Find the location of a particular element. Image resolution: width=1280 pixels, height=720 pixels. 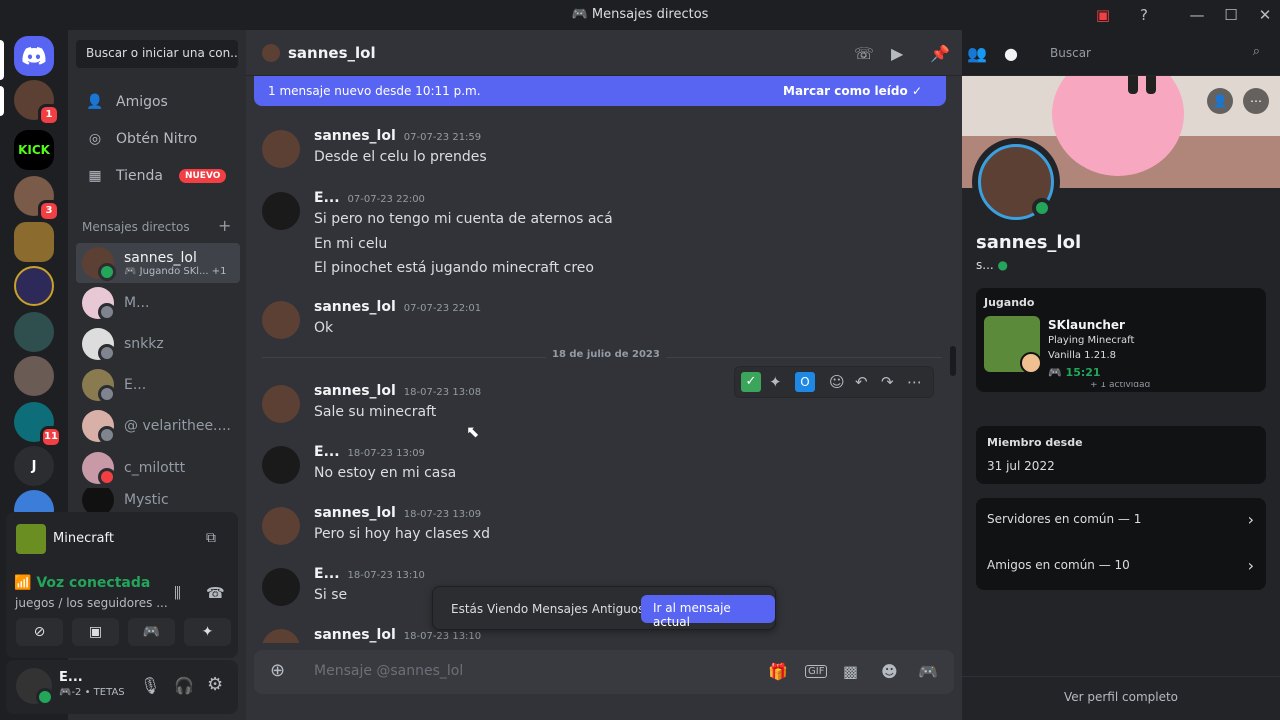

add-friend-icon: 👥 is located at coordinates (977, 53).